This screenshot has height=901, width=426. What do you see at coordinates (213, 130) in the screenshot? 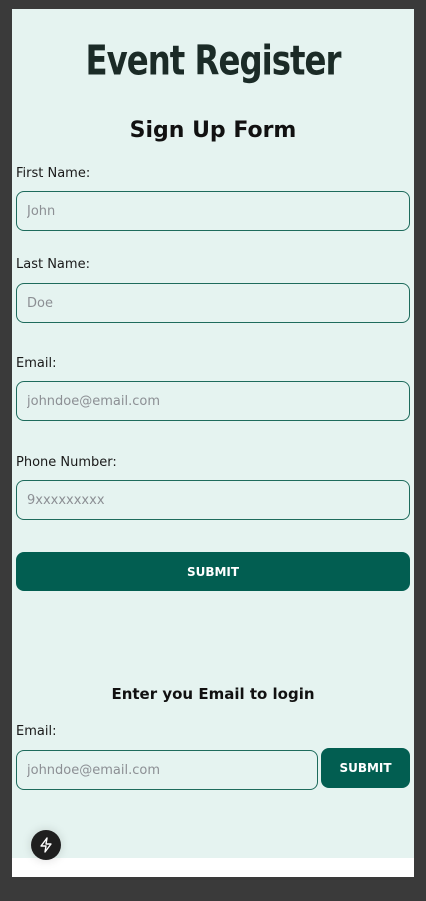
I see `signup-form-title: Sign Up Form` at bounding box center [213, 130].